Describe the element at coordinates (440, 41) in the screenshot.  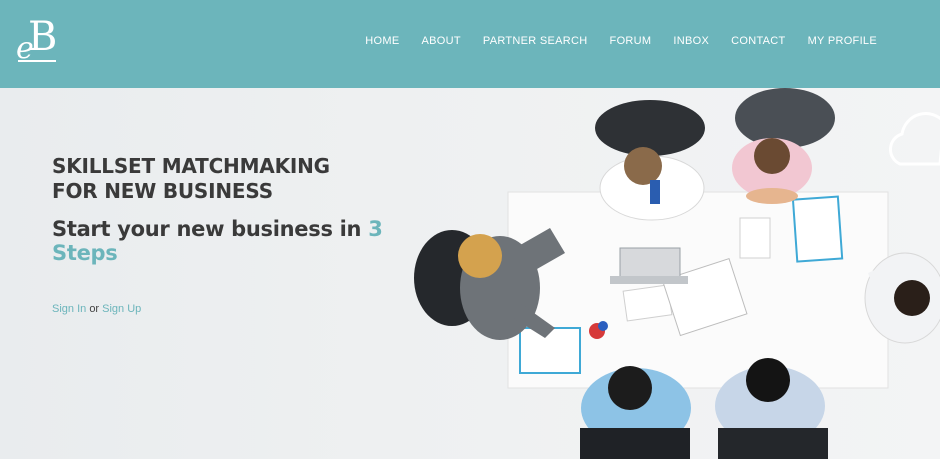
I see `nav-about: ABOUT` at that location.